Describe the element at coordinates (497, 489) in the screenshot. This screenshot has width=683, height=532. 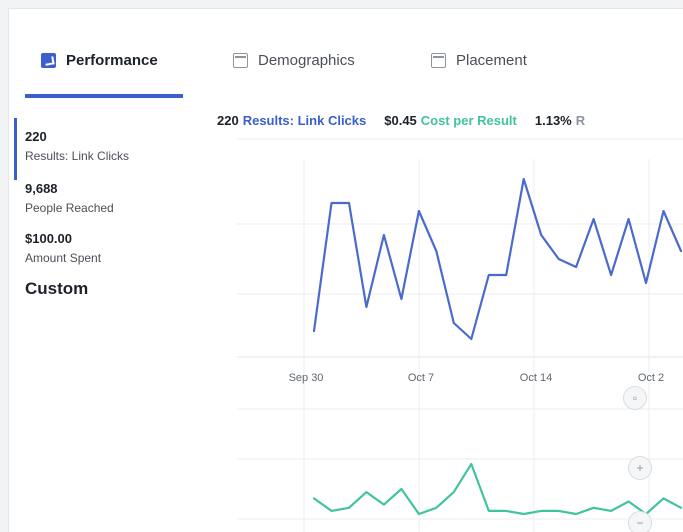
I see `series-line-cost-per-result` at that location.